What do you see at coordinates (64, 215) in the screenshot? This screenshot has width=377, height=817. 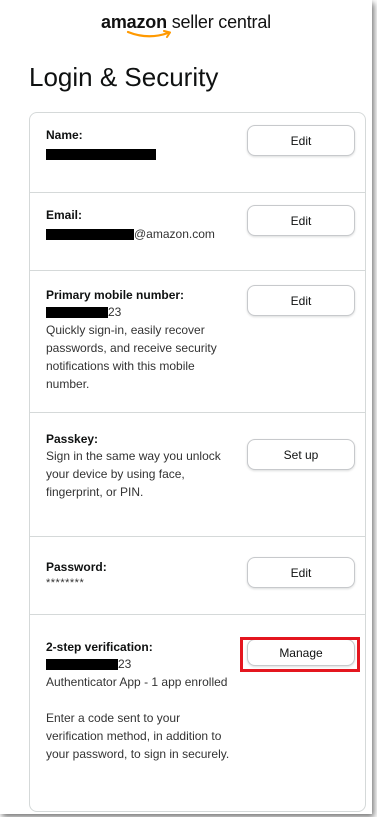 I see `email-label: Email:` at bounding box center [64, 215].